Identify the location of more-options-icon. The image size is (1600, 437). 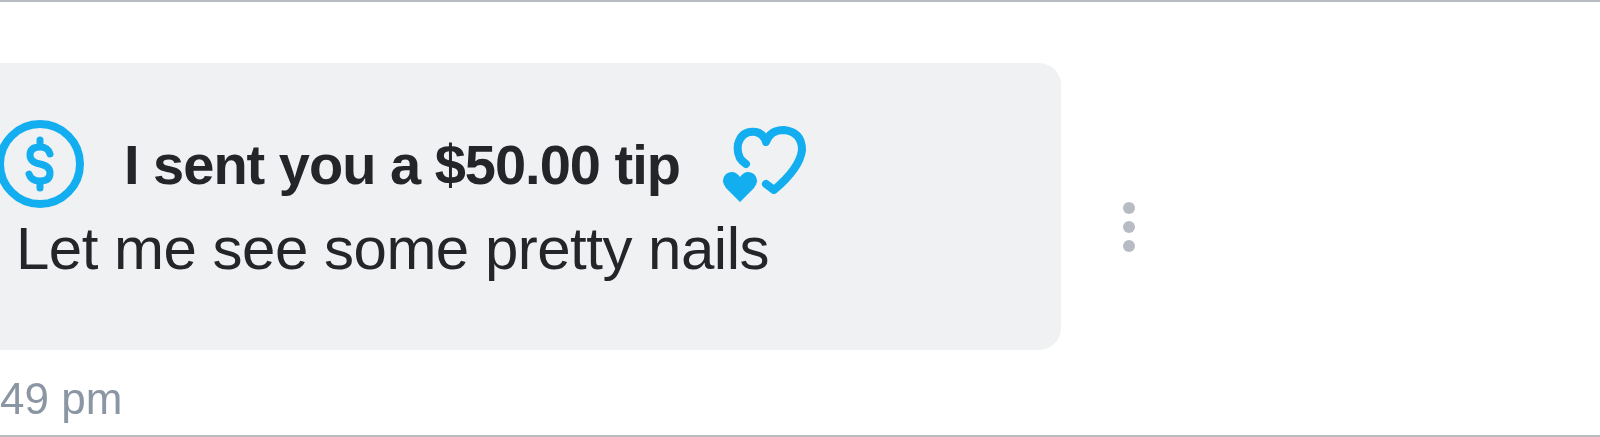
(1129, 226).